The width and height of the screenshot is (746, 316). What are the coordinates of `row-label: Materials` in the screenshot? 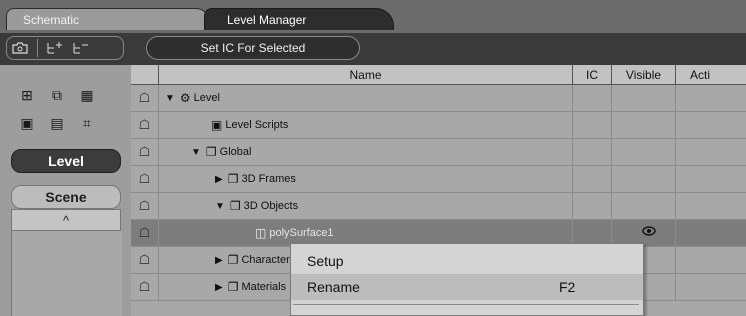 It's located at (264, 287).